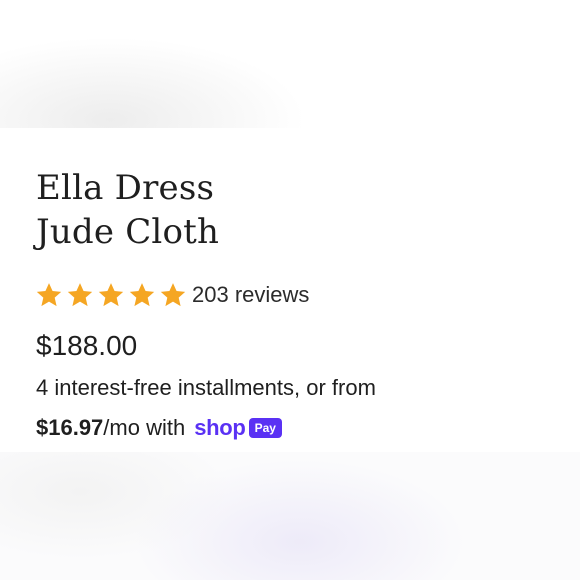 This screenshot has width=580, height=580. I want to click on shop-pay-installments: $16.97 /mo with shop Pay, so click(159, 428).